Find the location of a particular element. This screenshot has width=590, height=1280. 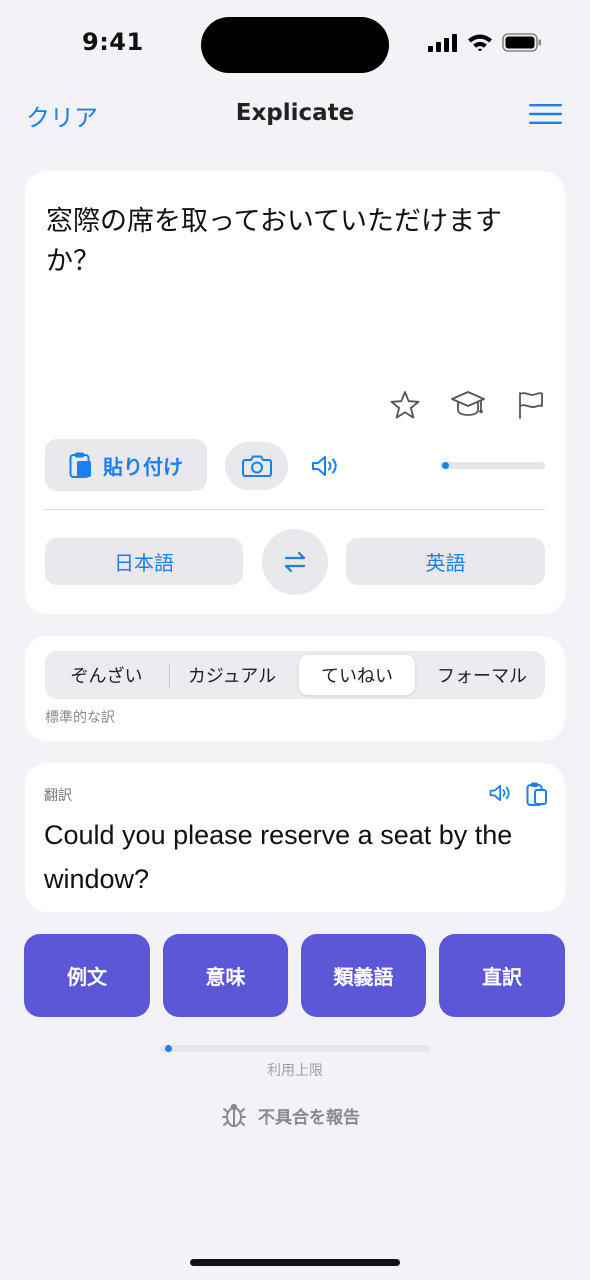

usage-label: 利用上限 is located at coordinates (295, 1071).